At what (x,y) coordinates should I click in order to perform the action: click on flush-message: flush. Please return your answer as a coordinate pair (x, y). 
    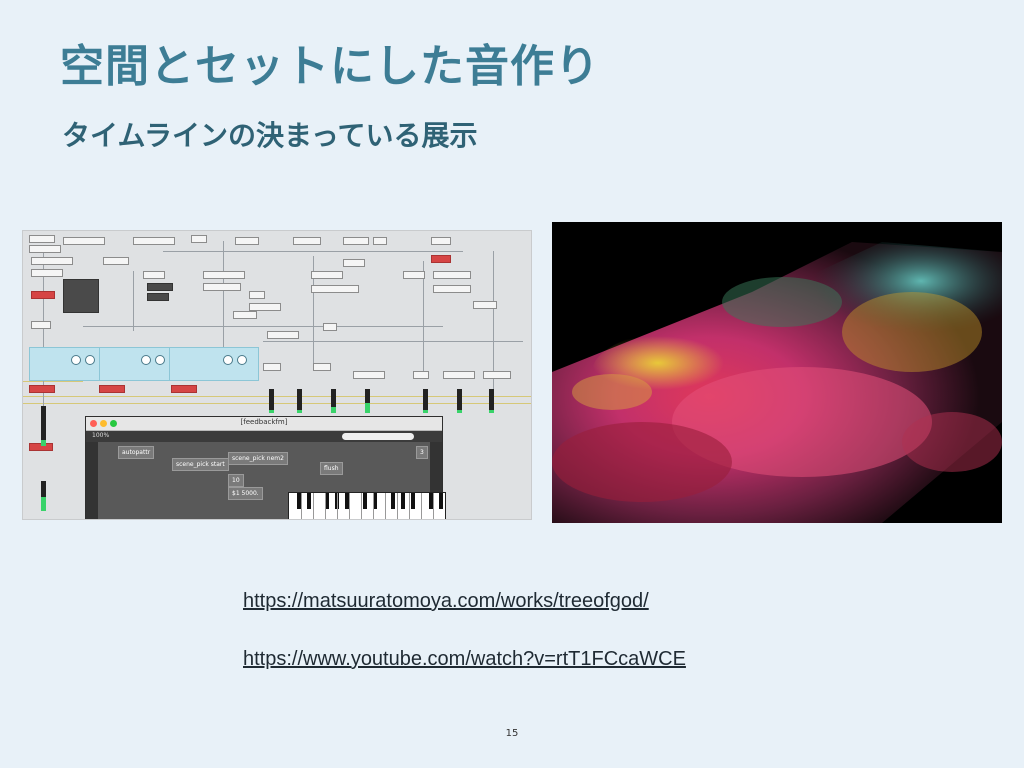
    Looking at the image, I should click on (331, 468).